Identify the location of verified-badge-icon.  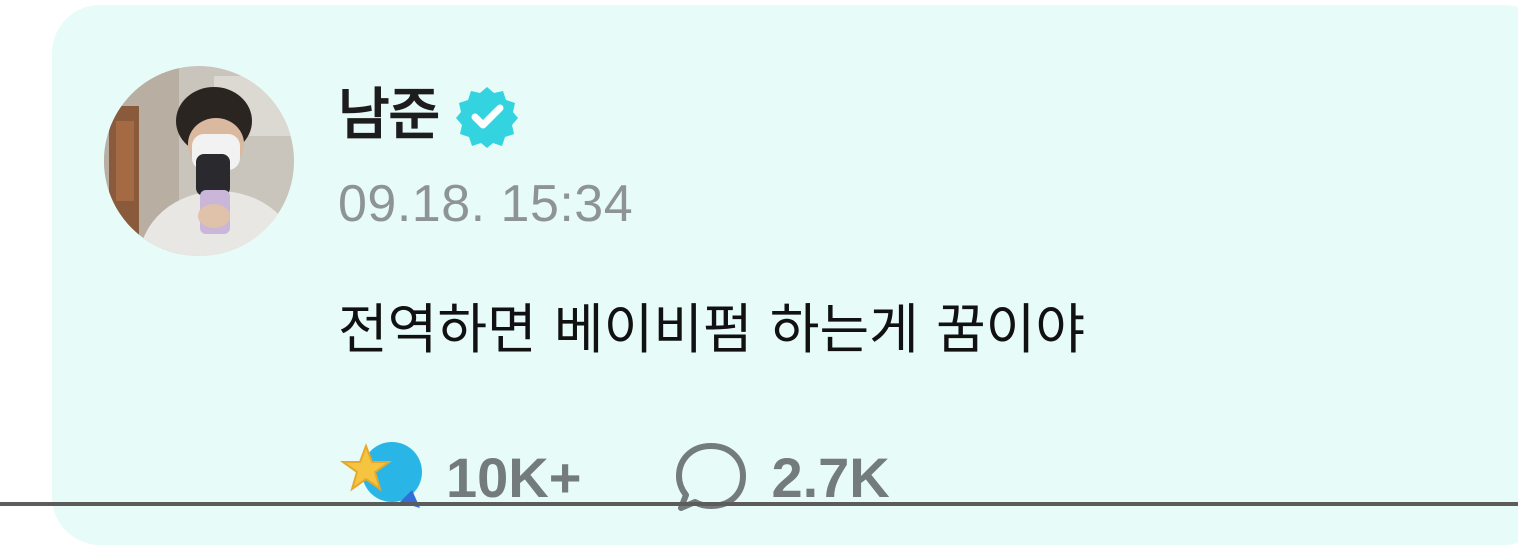
(487, 116).